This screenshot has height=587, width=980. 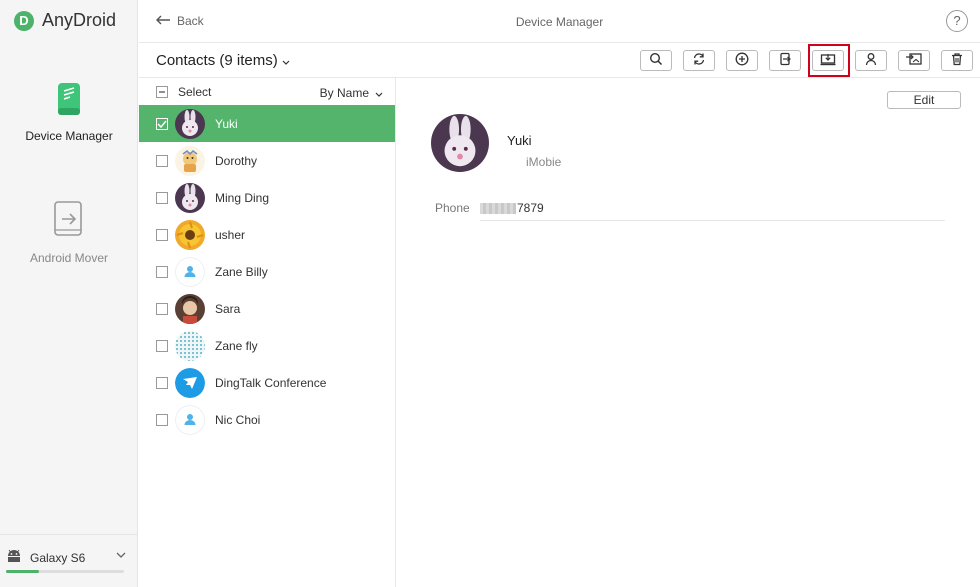 What do you see at coordinates (519, 140) in the screenshot?
I see `contact-detail-name: Yuki` at bounding box center [519, 140].